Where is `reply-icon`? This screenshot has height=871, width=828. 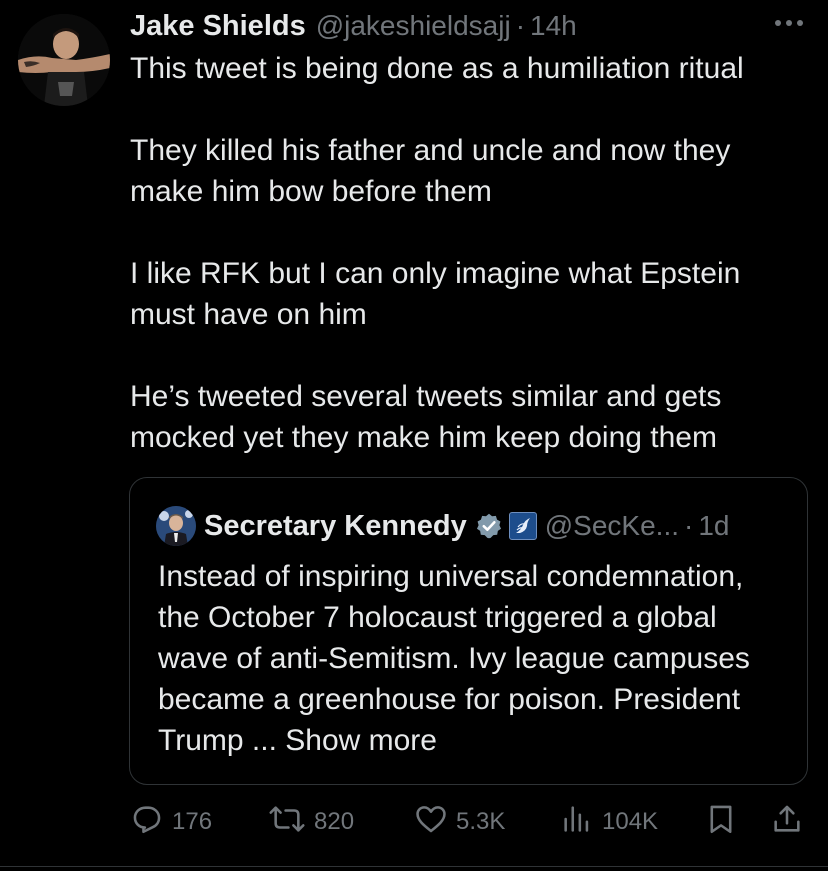
reply-icon is located at coordinates (147, 822).